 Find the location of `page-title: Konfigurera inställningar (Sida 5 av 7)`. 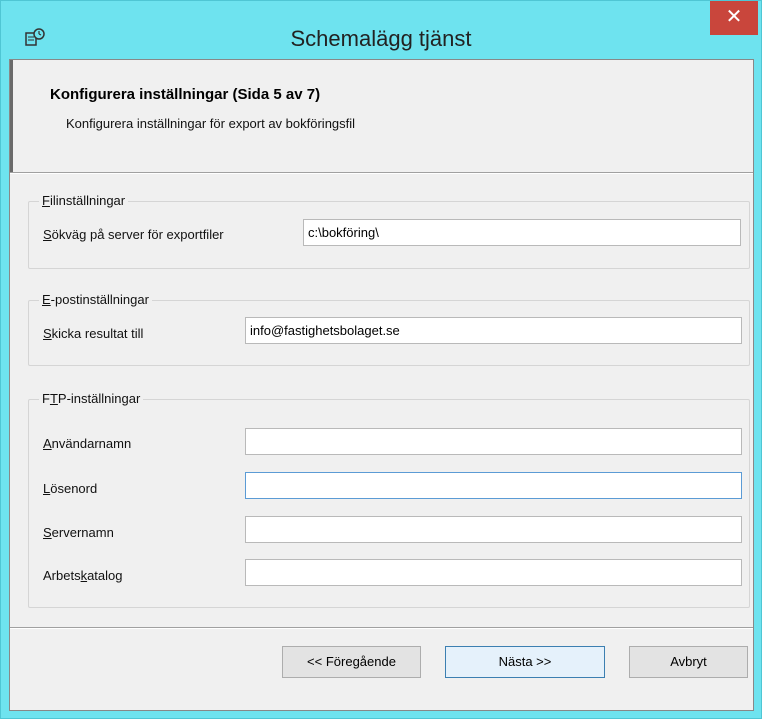

page-title: Konfigurera inställningar (Sida 5 av 7) is located at coordinates (185, 94).